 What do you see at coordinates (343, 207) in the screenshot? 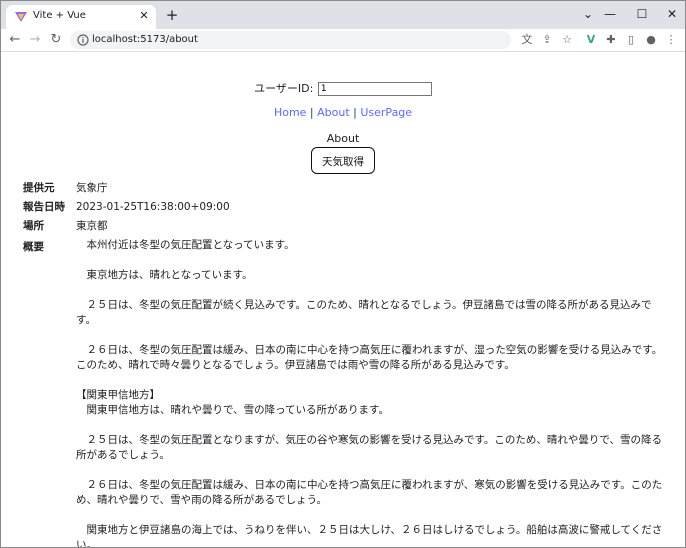
I see `report-datetime-row: 報告日時 2023-01-25T16:38:00+09:00` at bounding box center [343, 207].